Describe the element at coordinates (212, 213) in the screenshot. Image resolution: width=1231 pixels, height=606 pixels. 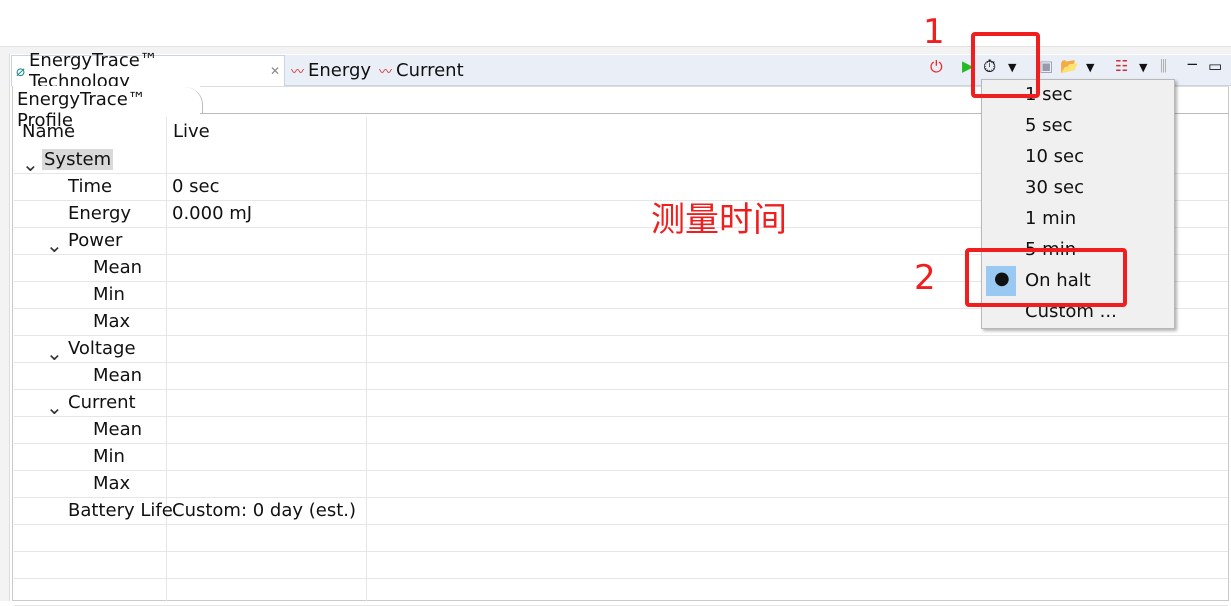
I see `row-value: 0.000 mJ` at that location.